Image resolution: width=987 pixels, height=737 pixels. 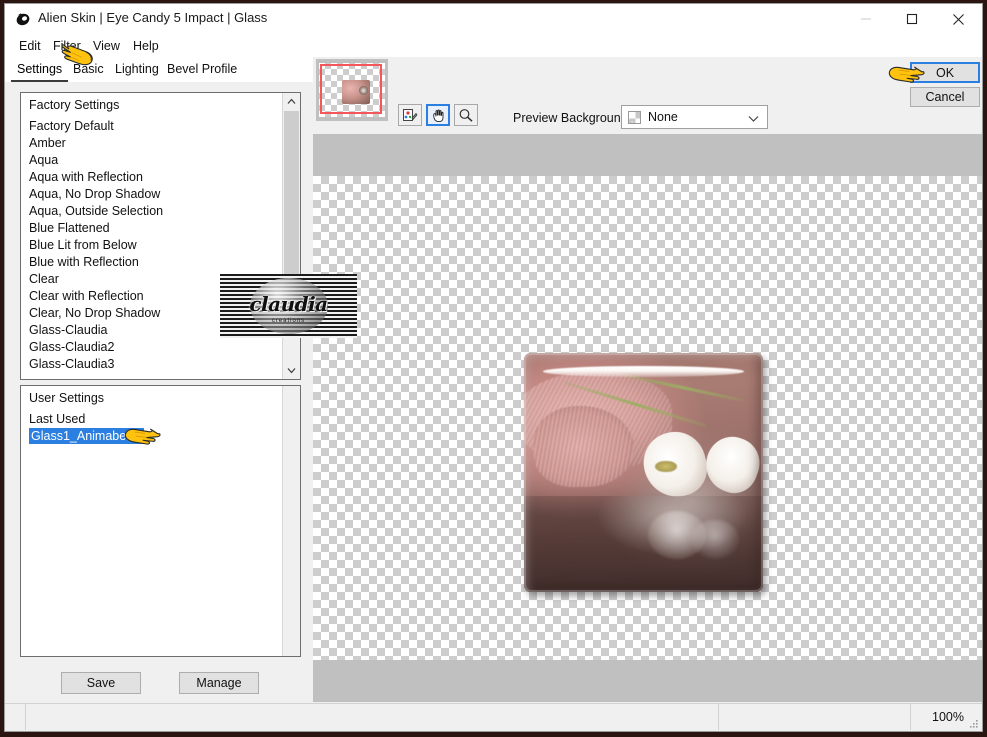 What do you see at coordinates (151, 160) in the screenshot?
I see `list-item: Aqua` at bounding box center [151, 160].